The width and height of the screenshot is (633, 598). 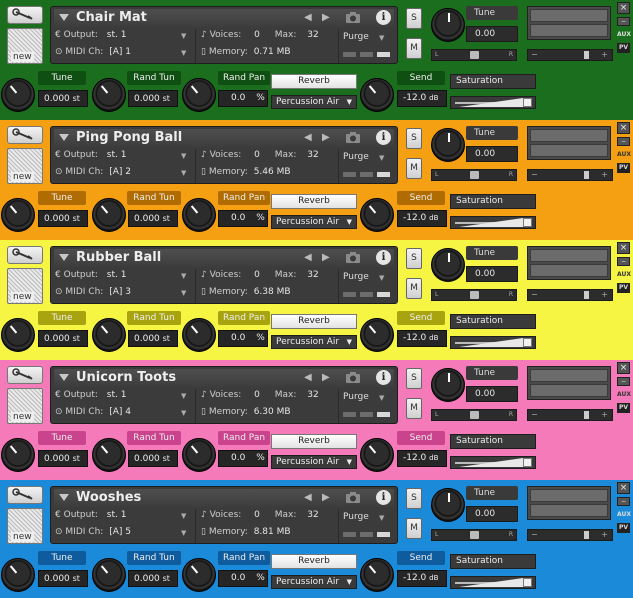 I want to click on reverb-button: Reverb, so click(x=314, y=321).